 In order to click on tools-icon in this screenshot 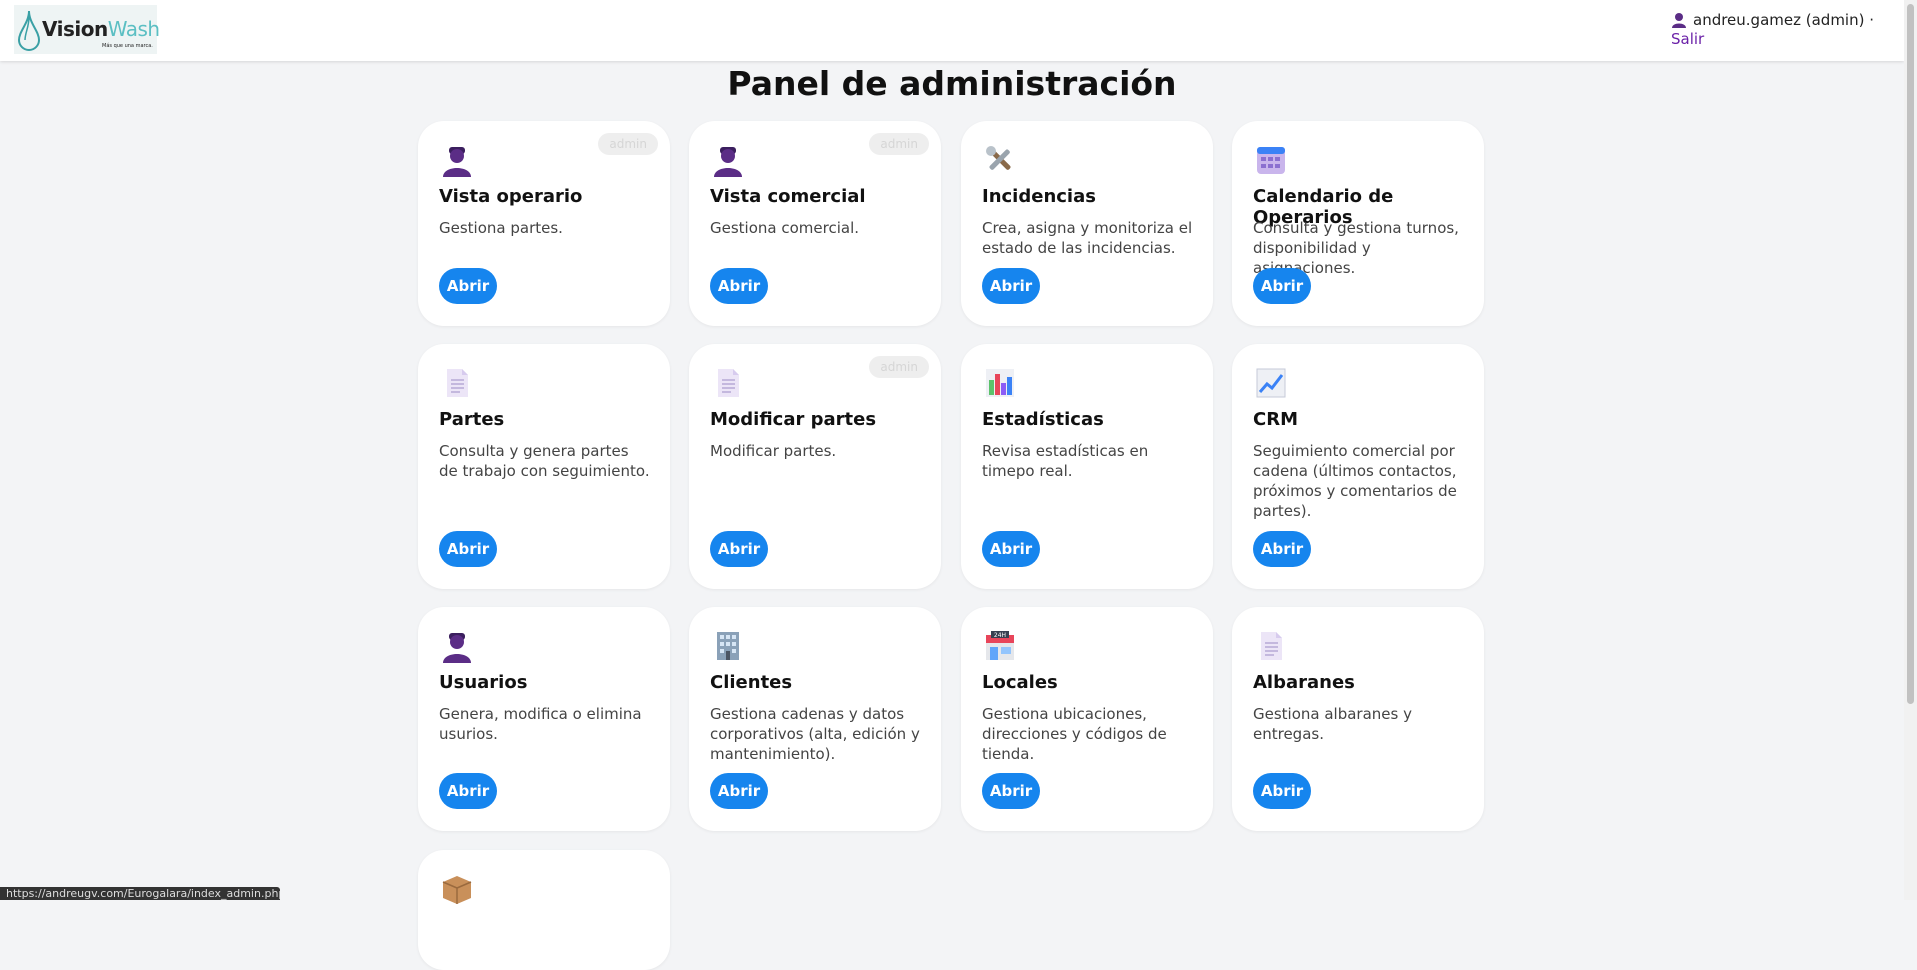, I will do `click(1000, 160)`.